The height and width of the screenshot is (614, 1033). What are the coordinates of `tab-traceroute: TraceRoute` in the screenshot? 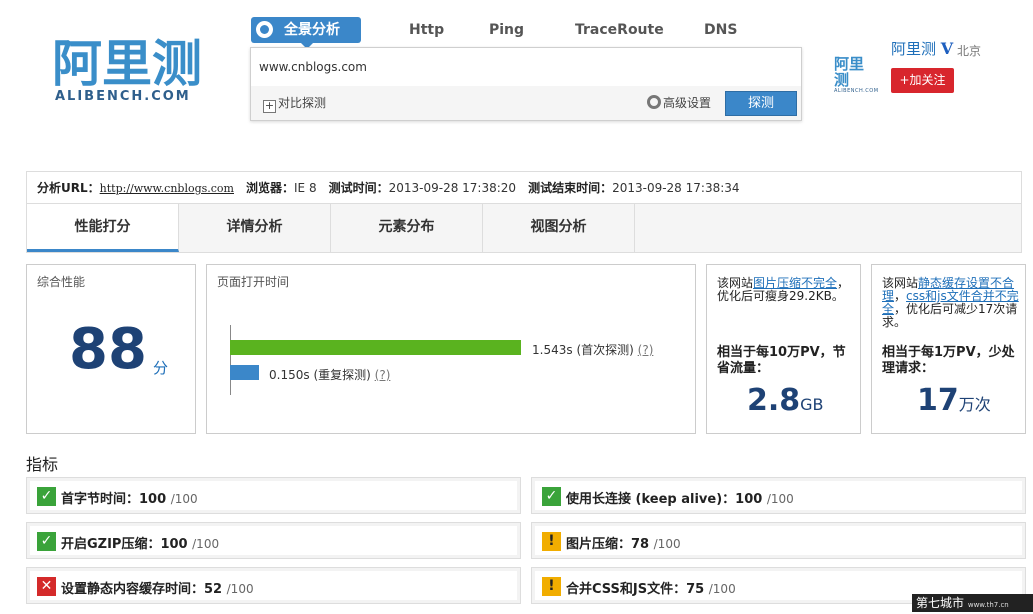 It's located at (619, 30).